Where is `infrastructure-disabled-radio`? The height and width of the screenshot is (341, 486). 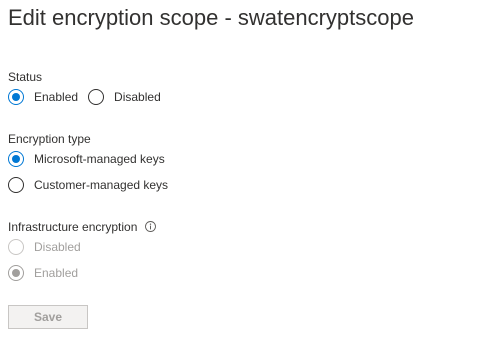 infrastructure-disabled-radio is located at coordinates (16, 247).